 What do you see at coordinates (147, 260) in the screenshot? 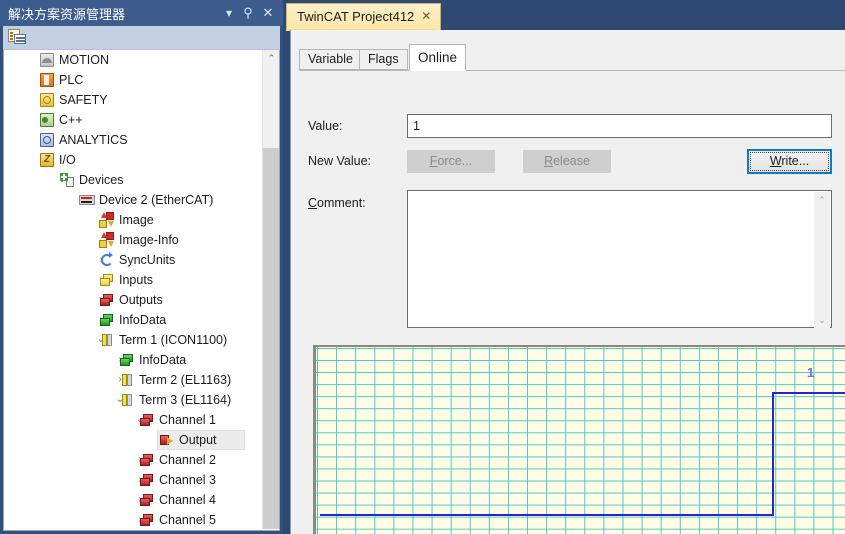
I see `tree-item-label: SyncUnits` at bounding box center [147, 260].